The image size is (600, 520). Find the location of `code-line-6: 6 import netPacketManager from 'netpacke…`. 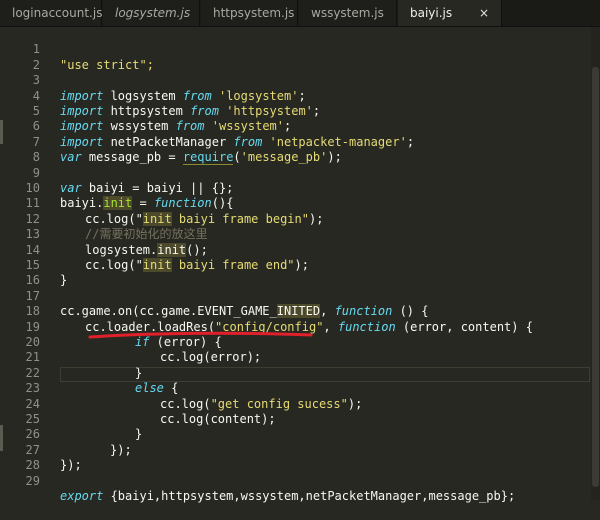

code-line-6: 6 import netPacketManager from 'netpacke… is located at coordinates (295, 126).